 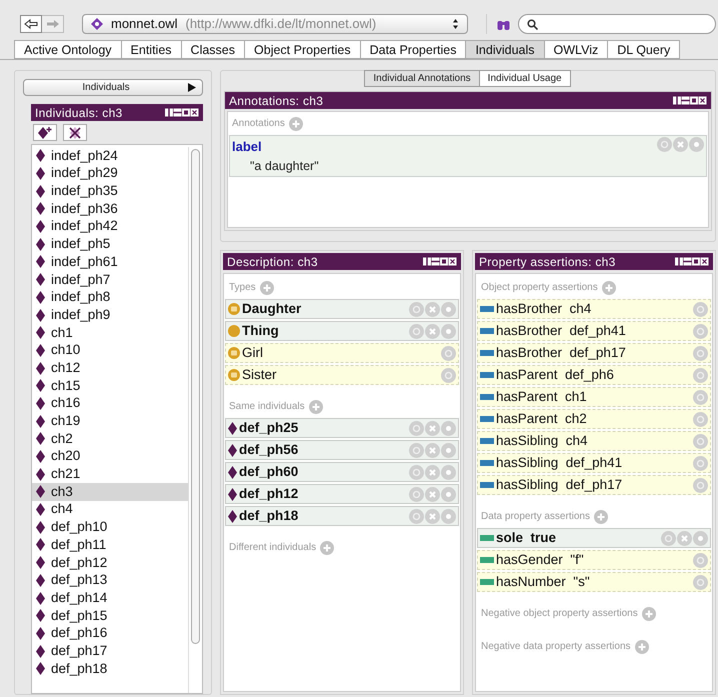 I want to click on individual-item: indef_ph7, so click(x=110, y=279).